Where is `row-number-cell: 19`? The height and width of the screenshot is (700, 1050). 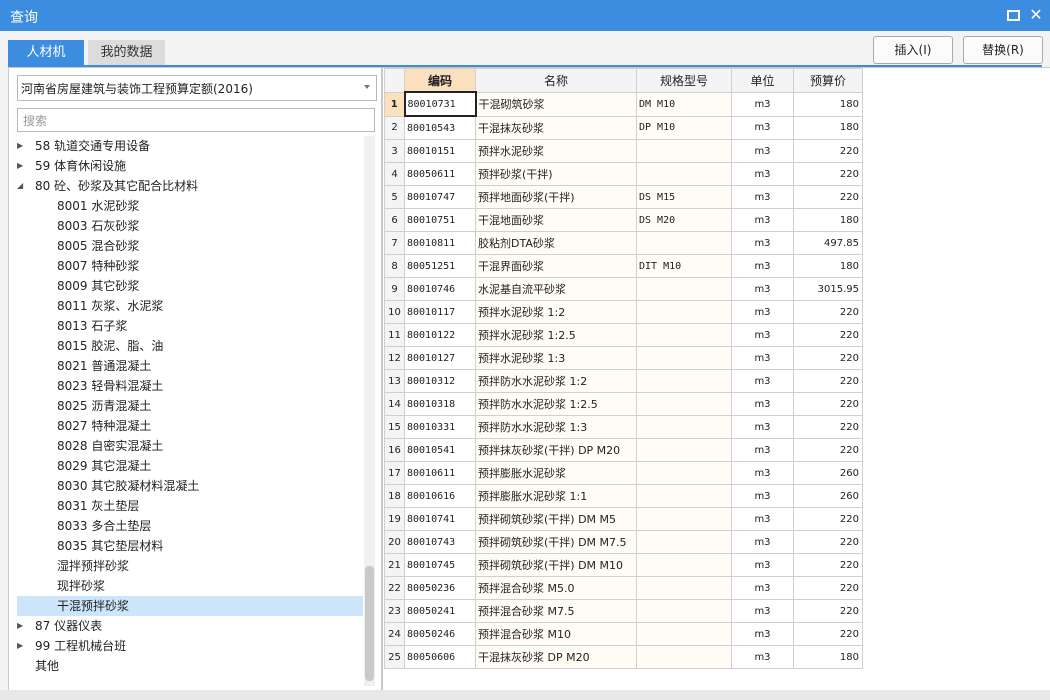 row-number-cell: 19 is located at coordinates (394, 519).